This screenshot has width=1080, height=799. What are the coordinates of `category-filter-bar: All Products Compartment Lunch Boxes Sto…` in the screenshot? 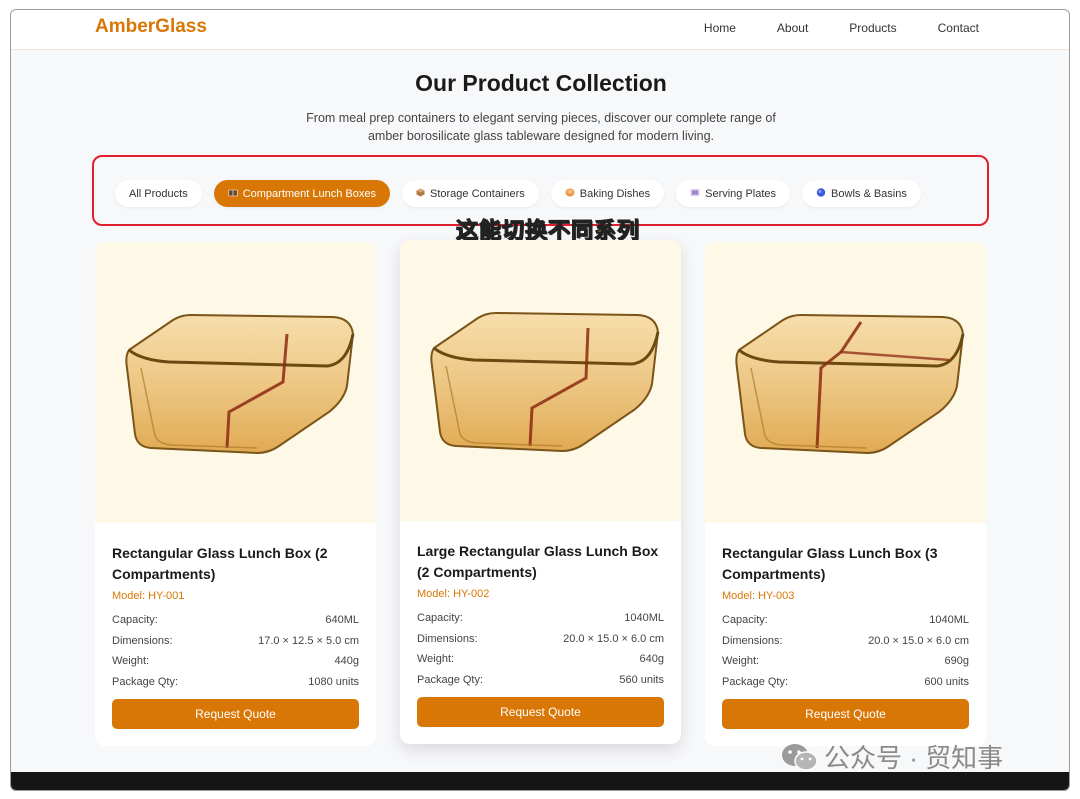 It's located at (518, 193).